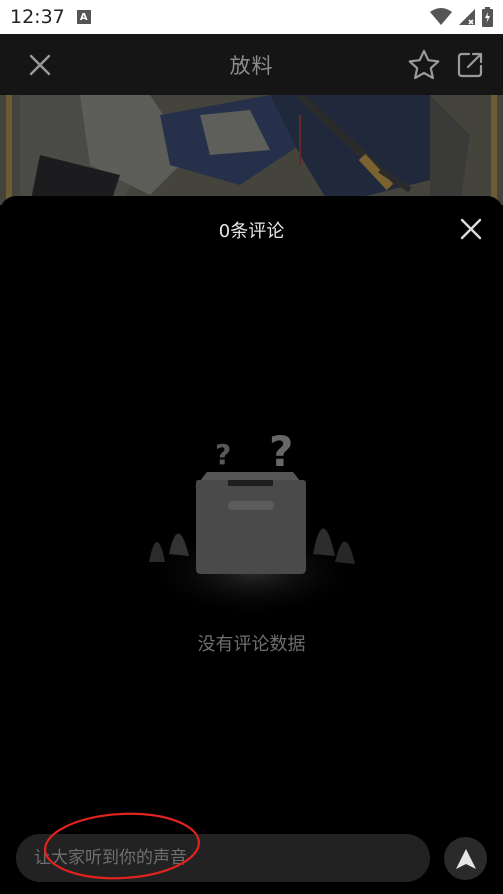 The image size is (503, 894). I want to click on empty-state-text: 没有评论数据, so click(251, 644).